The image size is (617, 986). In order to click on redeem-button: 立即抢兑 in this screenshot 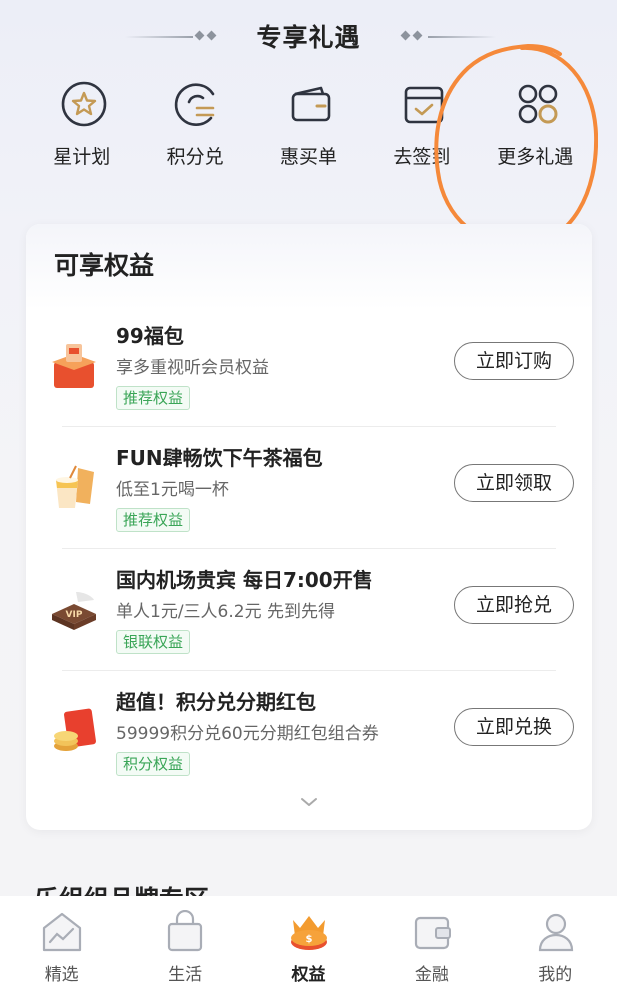, I will do `click(514, 605)`.